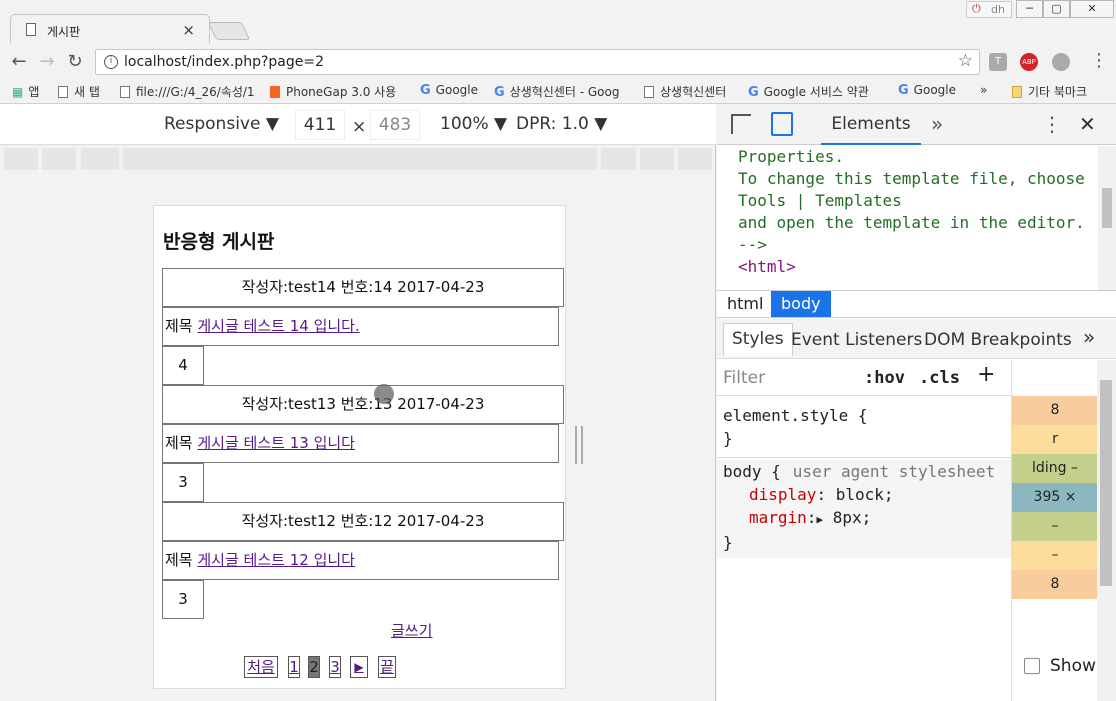 This screenshot has height=701, width=1116. I want to click on bookmark-file: file:///G:/4_26/속성/1, so click(187, 91).